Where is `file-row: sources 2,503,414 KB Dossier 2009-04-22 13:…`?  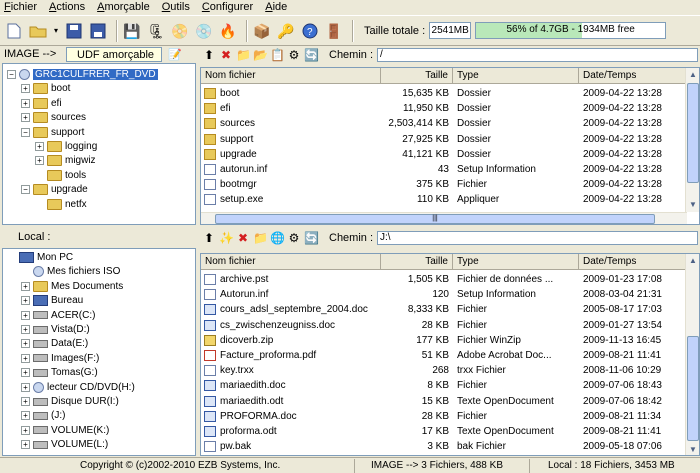 file-row: sources 2,503,414 KB Dossier 2009-04-22 13:… is located at coordinates (444, 123).